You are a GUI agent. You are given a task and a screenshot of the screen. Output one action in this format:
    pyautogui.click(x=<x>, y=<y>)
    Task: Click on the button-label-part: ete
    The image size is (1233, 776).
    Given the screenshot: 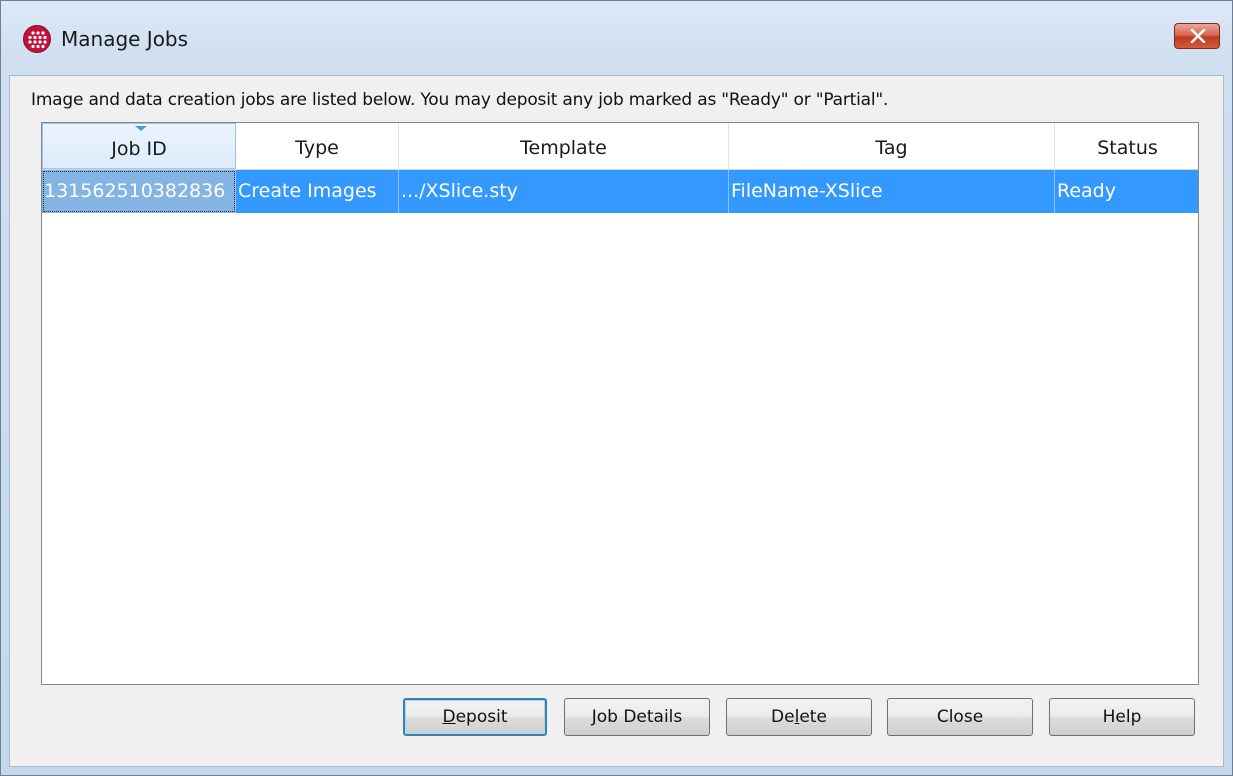 What is the action you would take?
    pyautogui.click(x=813, y=717)
    